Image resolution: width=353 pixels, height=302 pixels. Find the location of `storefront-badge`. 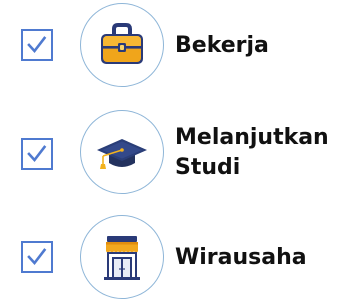

storefront-badge is located at coordinates (122, 257).